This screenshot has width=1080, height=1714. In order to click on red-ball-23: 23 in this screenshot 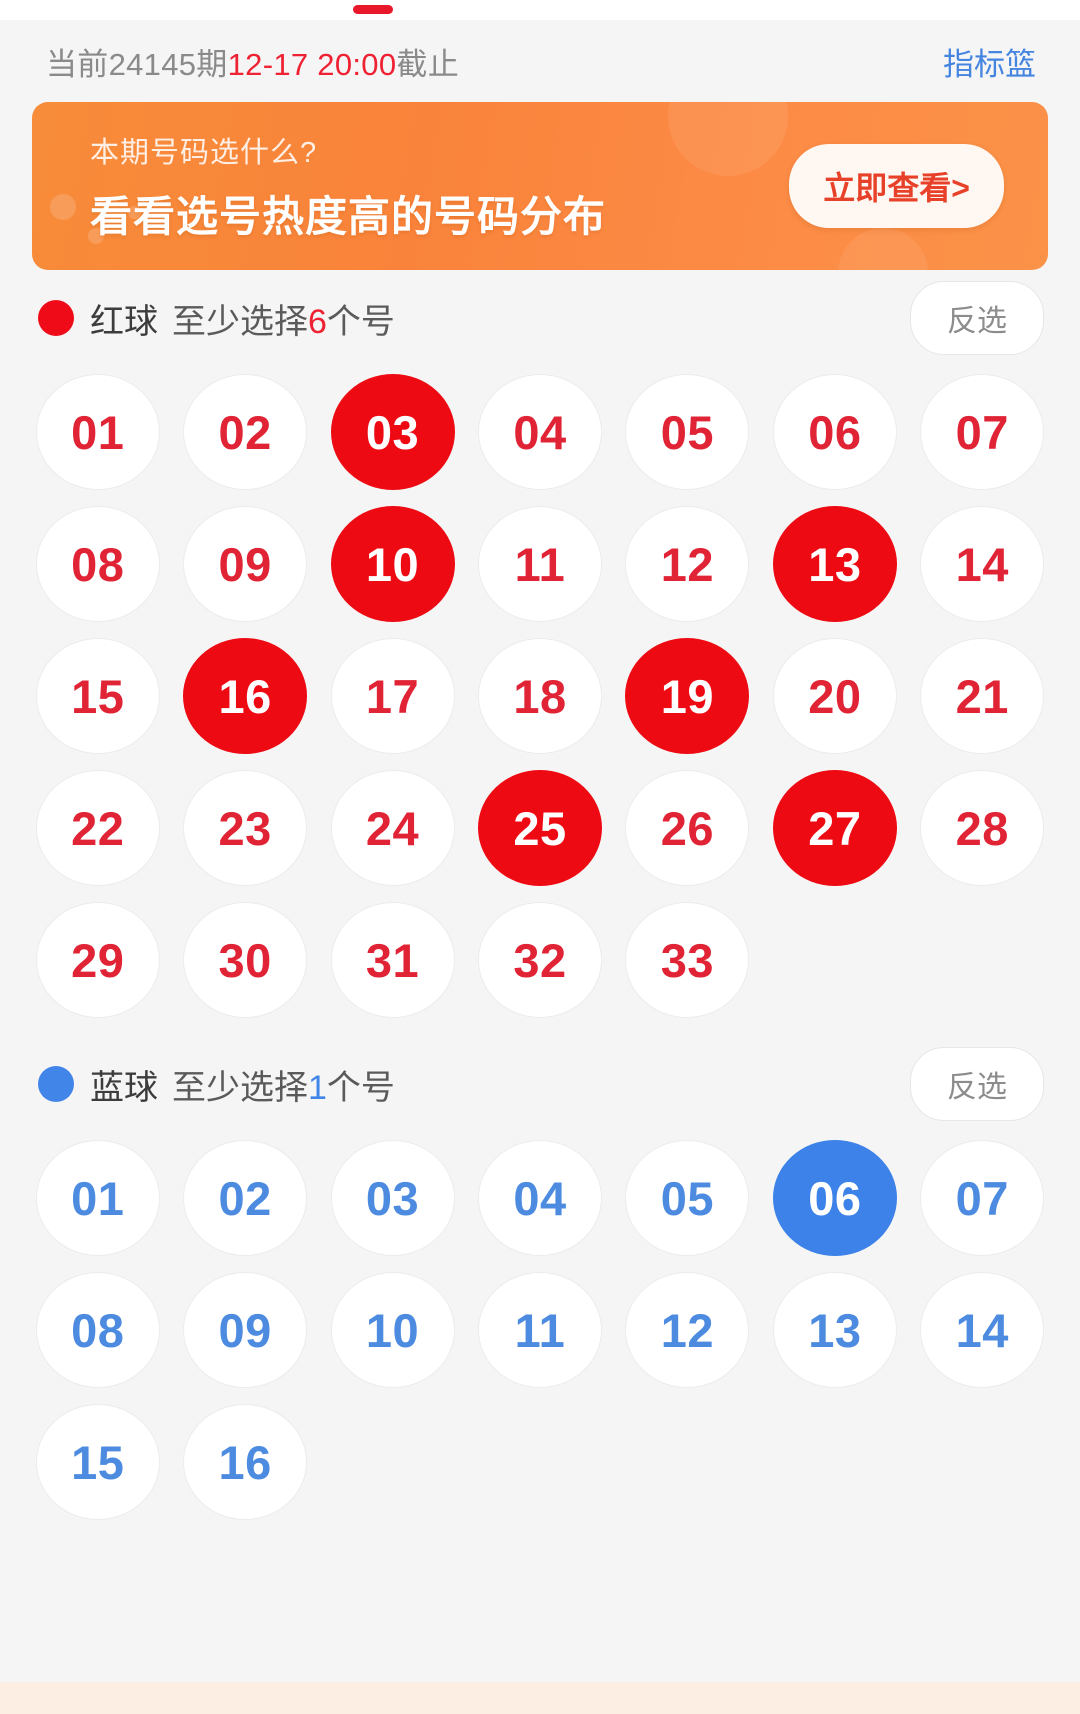, I will do `click(245, 828)`.